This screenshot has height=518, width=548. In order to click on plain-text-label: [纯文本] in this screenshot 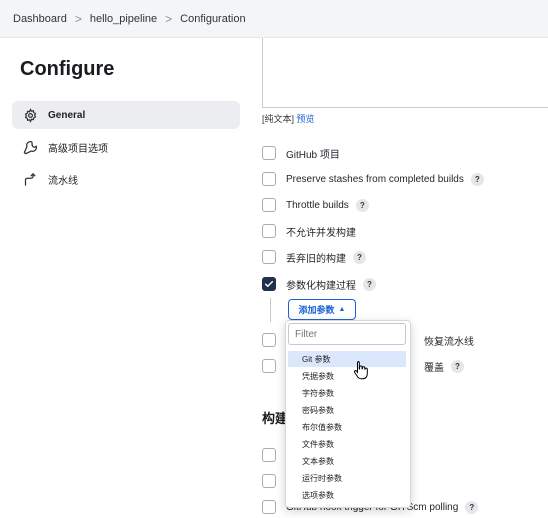, I will do `click(278, 119)`.